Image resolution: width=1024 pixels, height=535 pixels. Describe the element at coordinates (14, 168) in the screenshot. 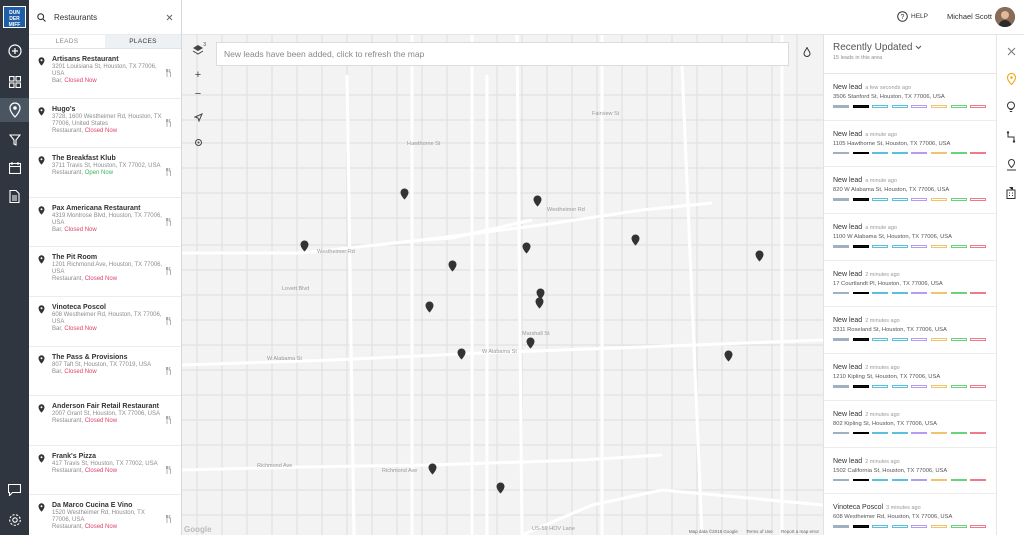

I see `calendar-icon` at that location.